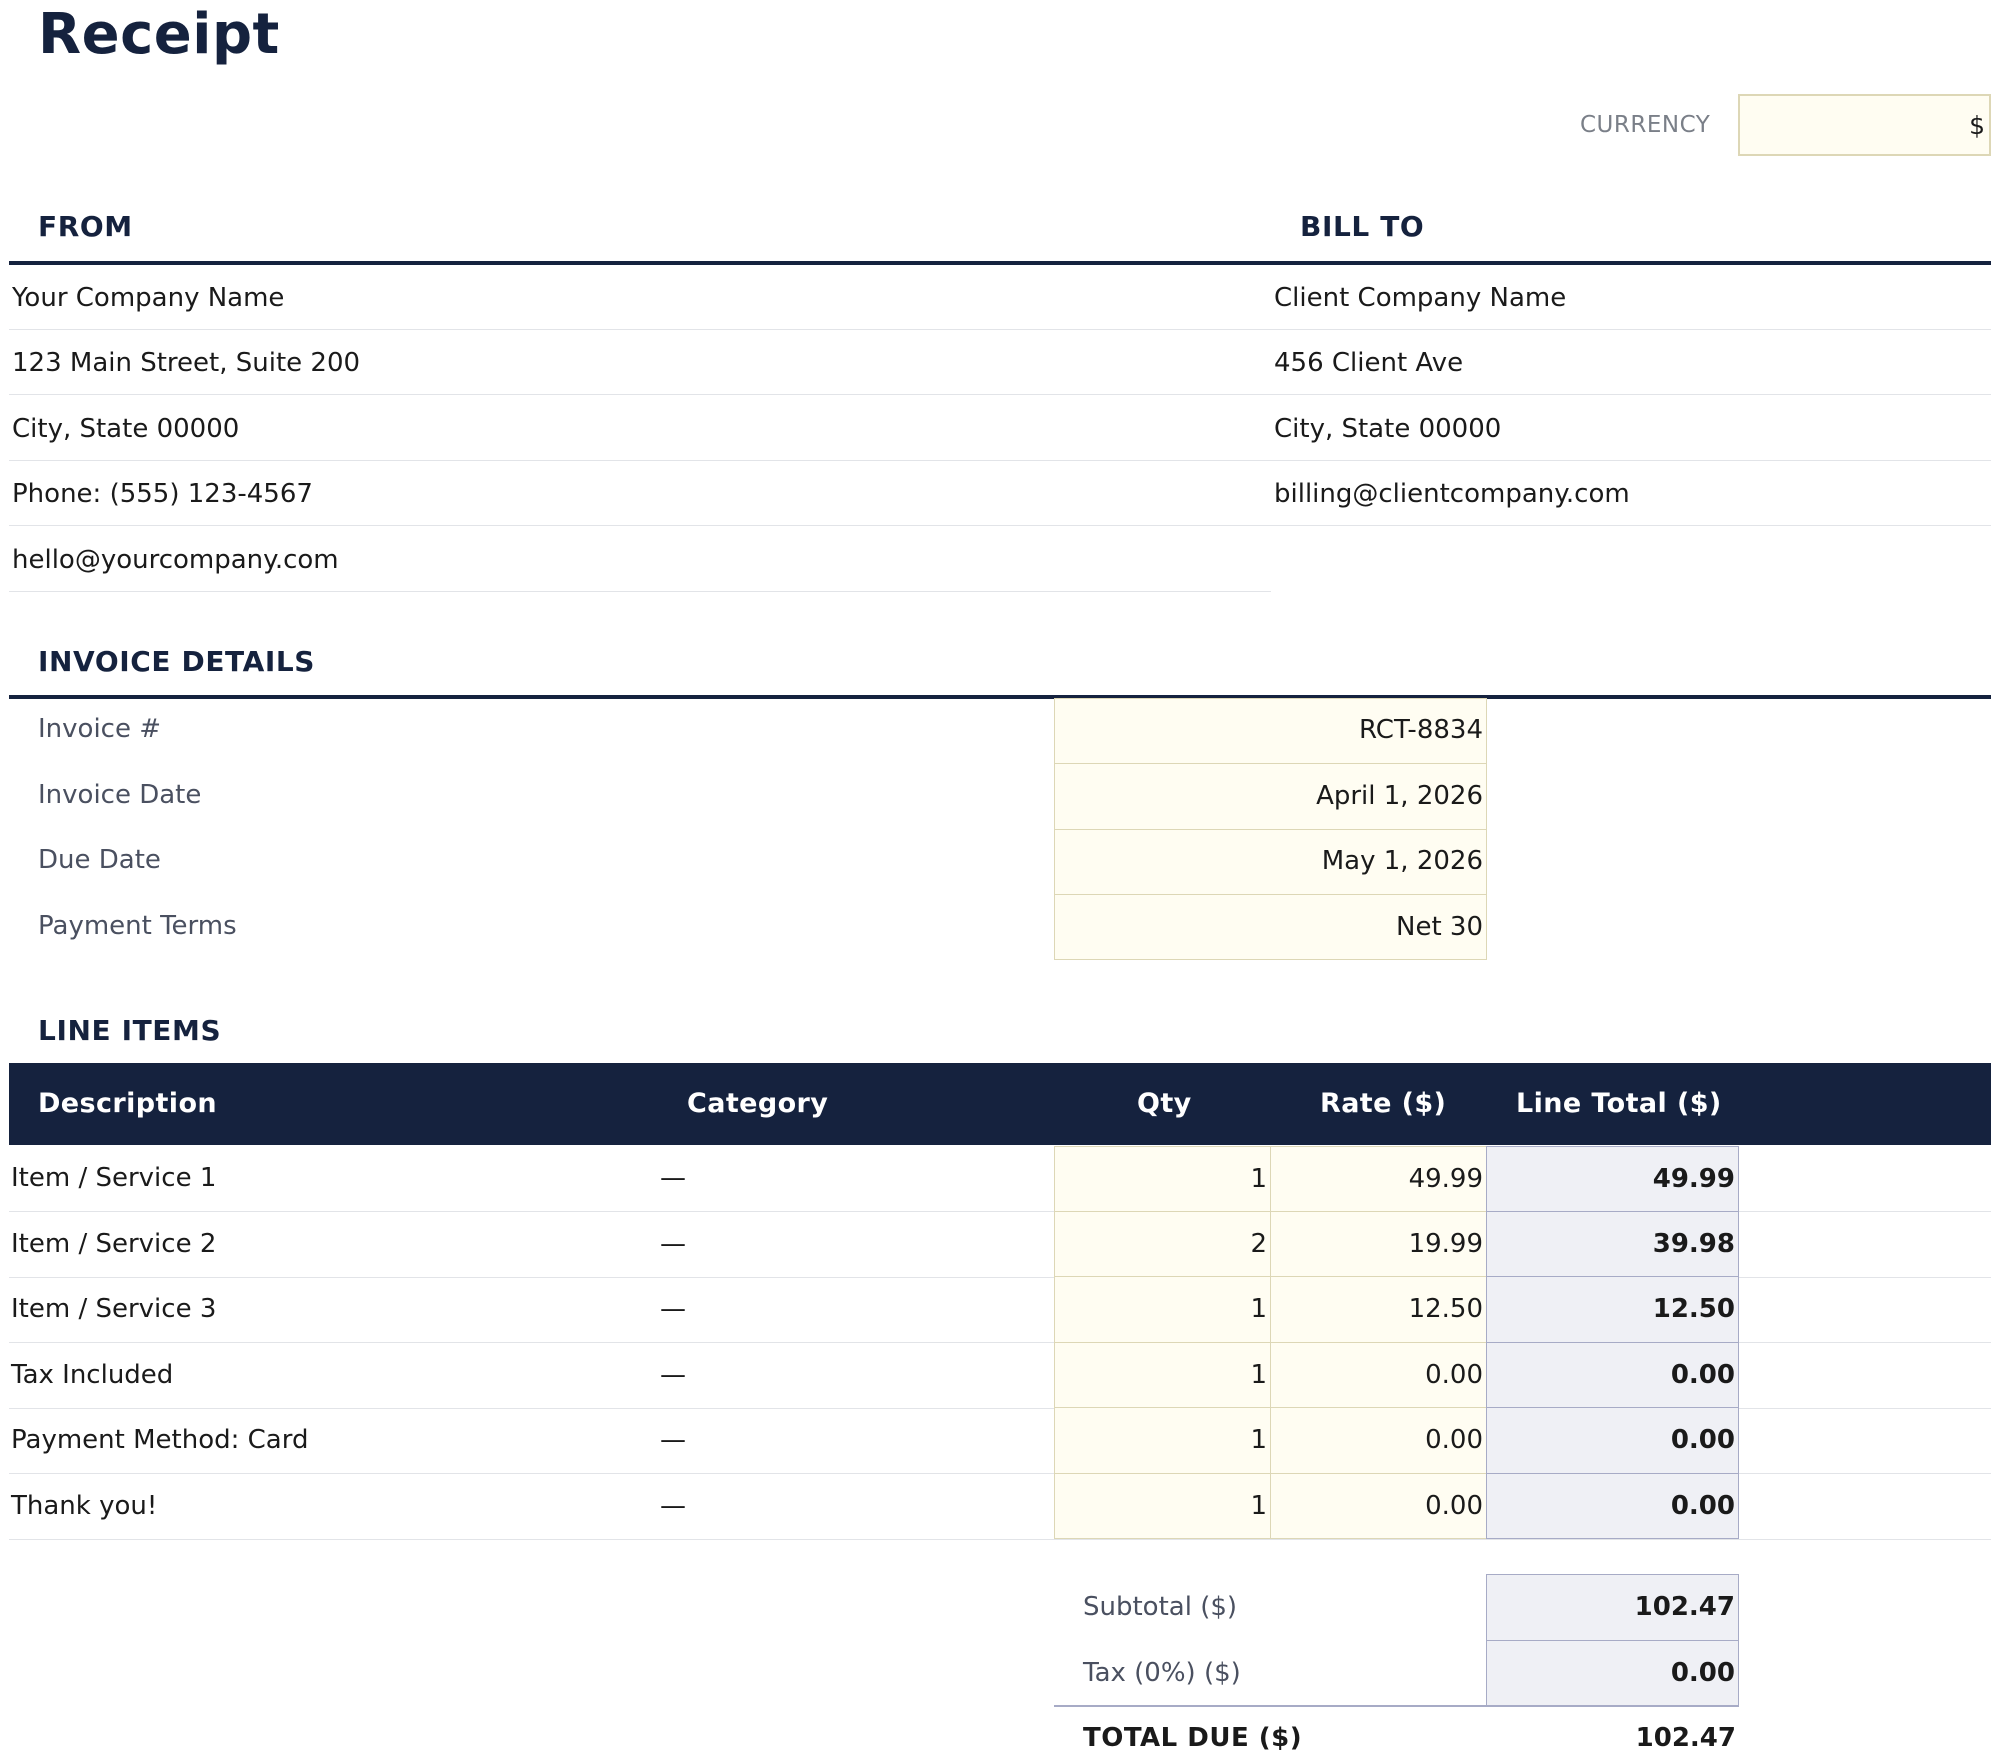 This screenshot has width=2000, height=1759. What do you see at coordinates (1612, 1309) in the screenshot?
I see `item-line-total: 12.50` at bounding box center [1612, 1309].